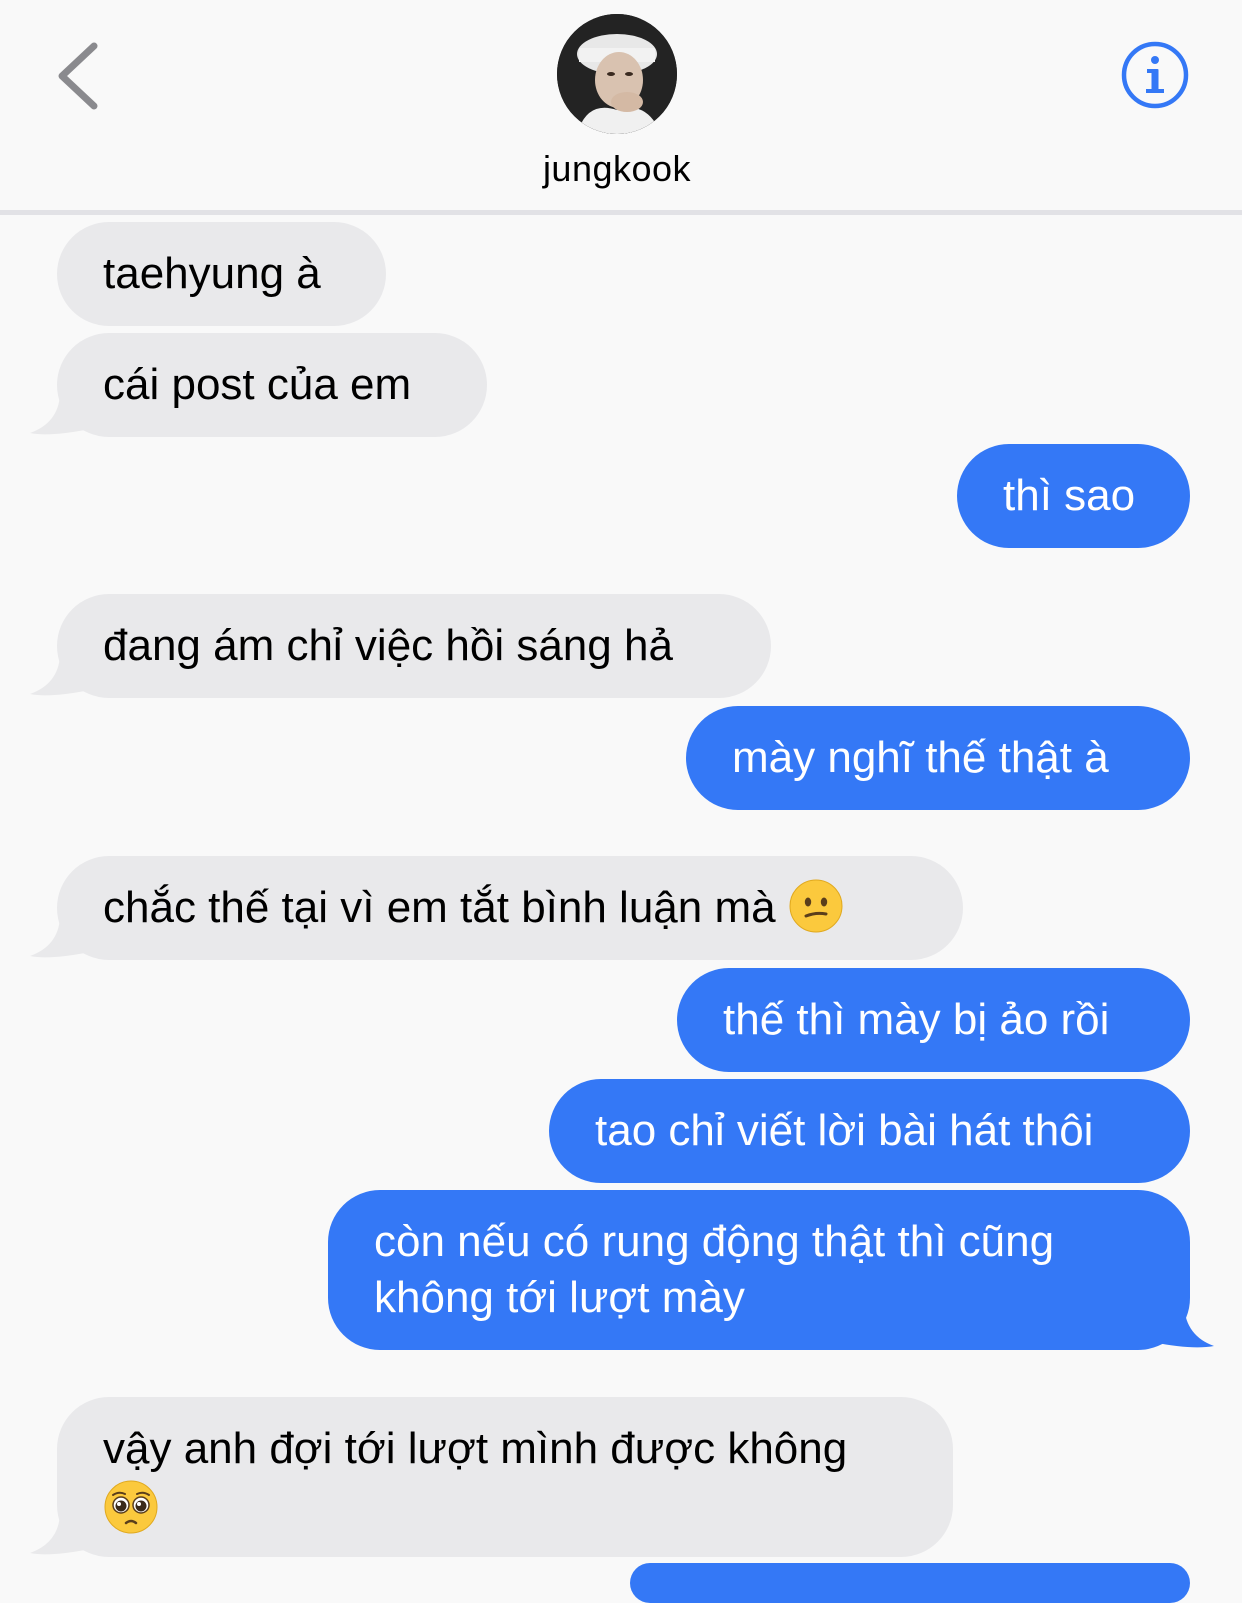 The width and height of the screenshot is (1242, 1603). I want to click on info-button, so click(1155, 75).